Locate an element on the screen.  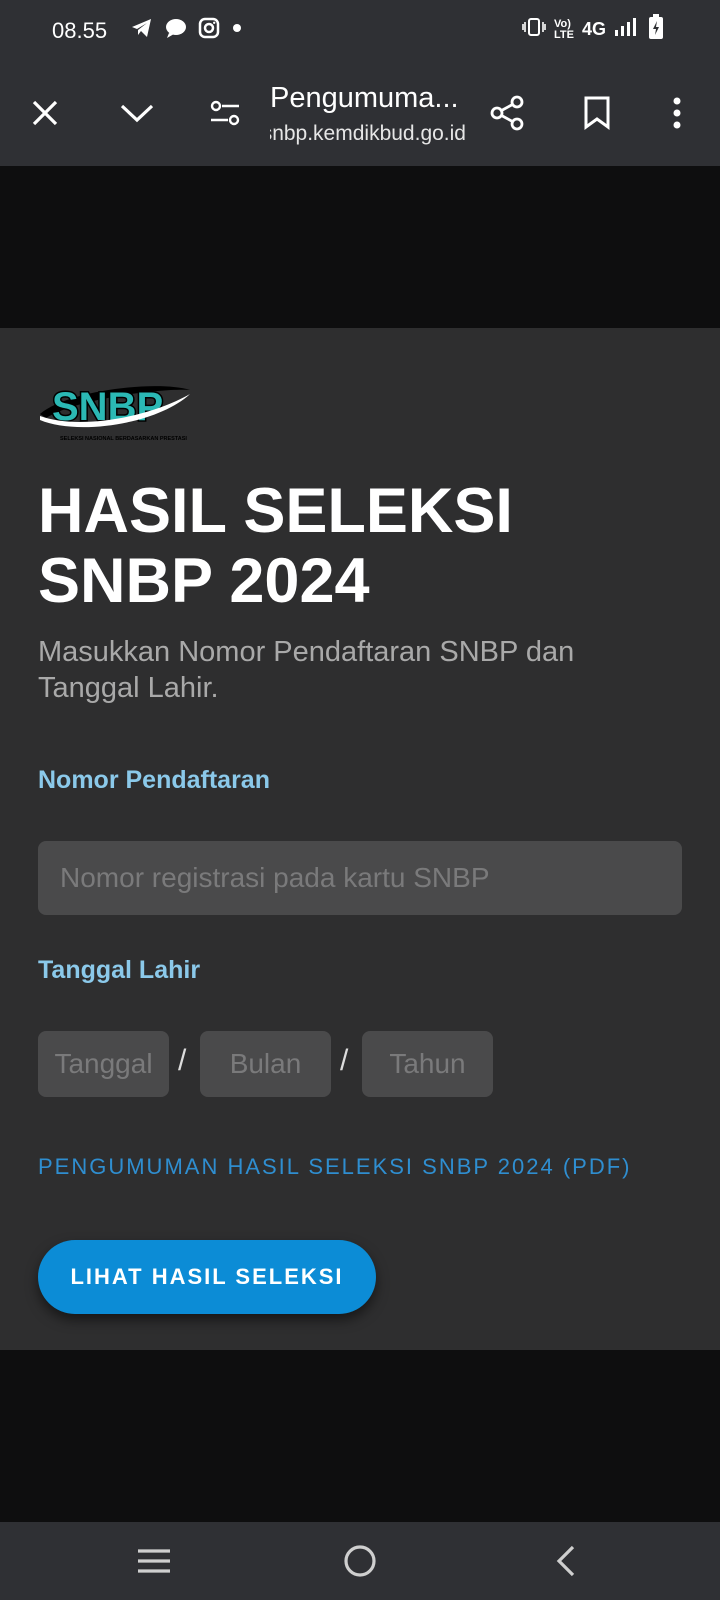
volte-badge: Vo) LTE is located at coordinates (563, 29).